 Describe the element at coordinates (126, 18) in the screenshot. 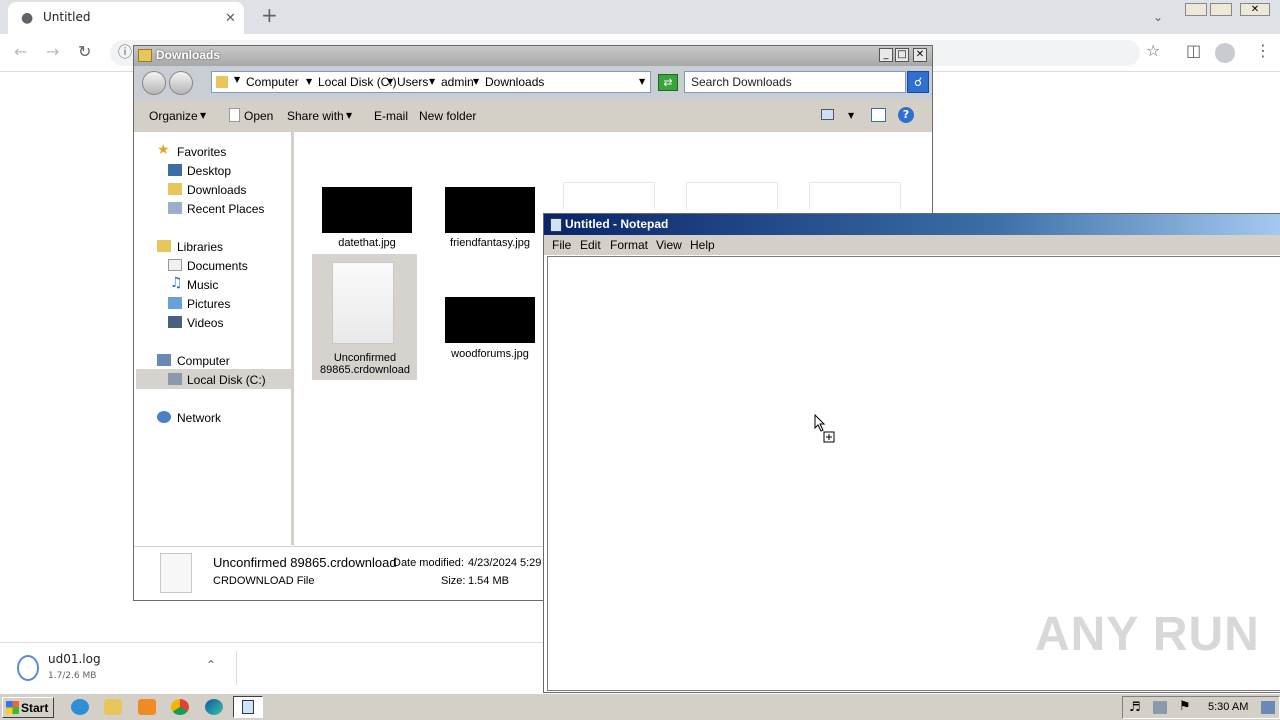

I see `browser-tab: ● Untitled ✕` at that location.